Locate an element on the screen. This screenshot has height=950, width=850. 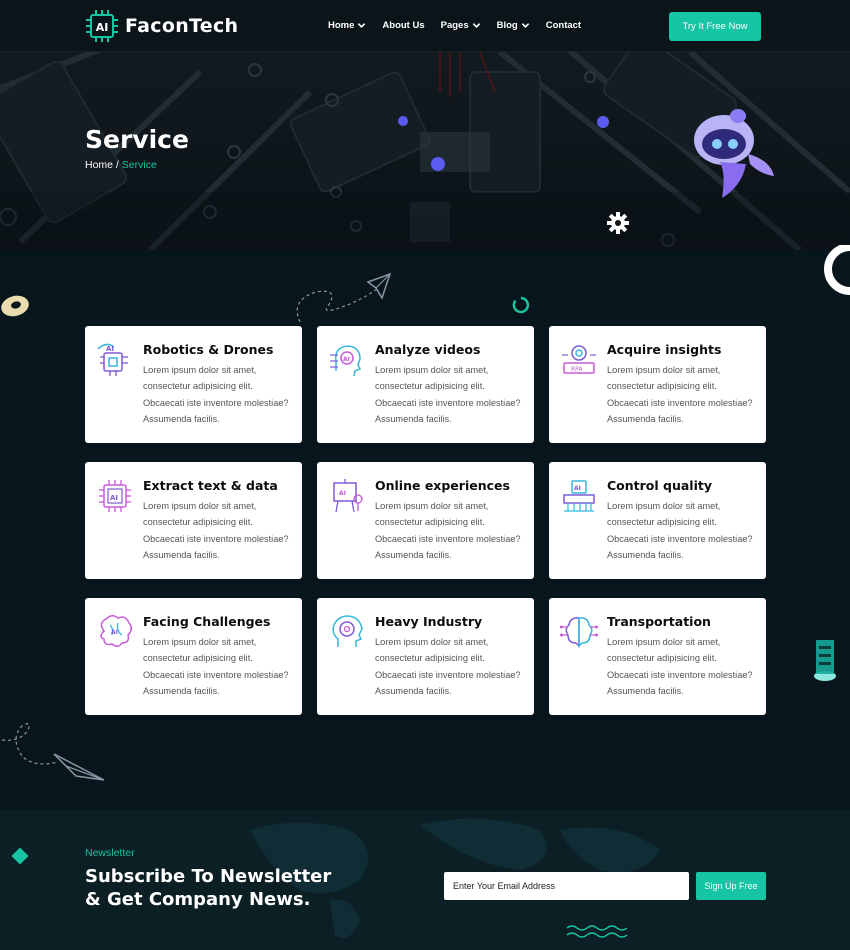
ai-chip-icon: AI is located at coordinates (115, 496).